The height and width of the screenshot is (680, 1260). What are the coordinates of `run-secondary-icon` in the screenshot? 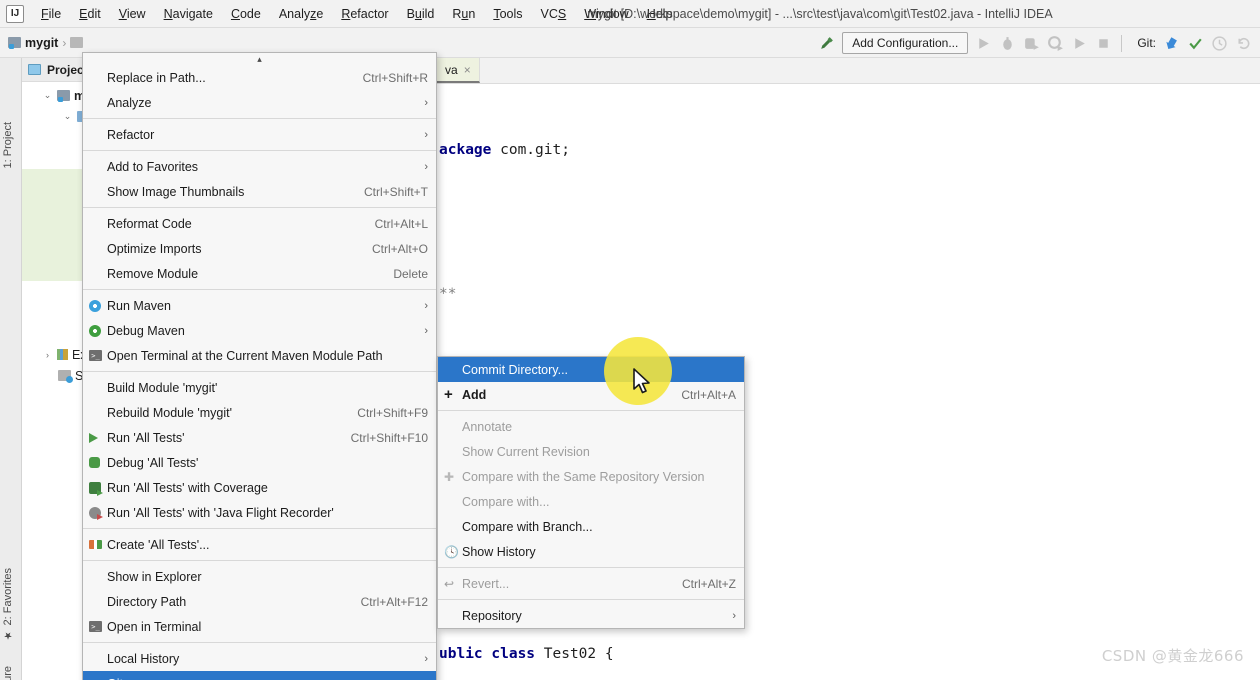 It's located at (1079, 43).